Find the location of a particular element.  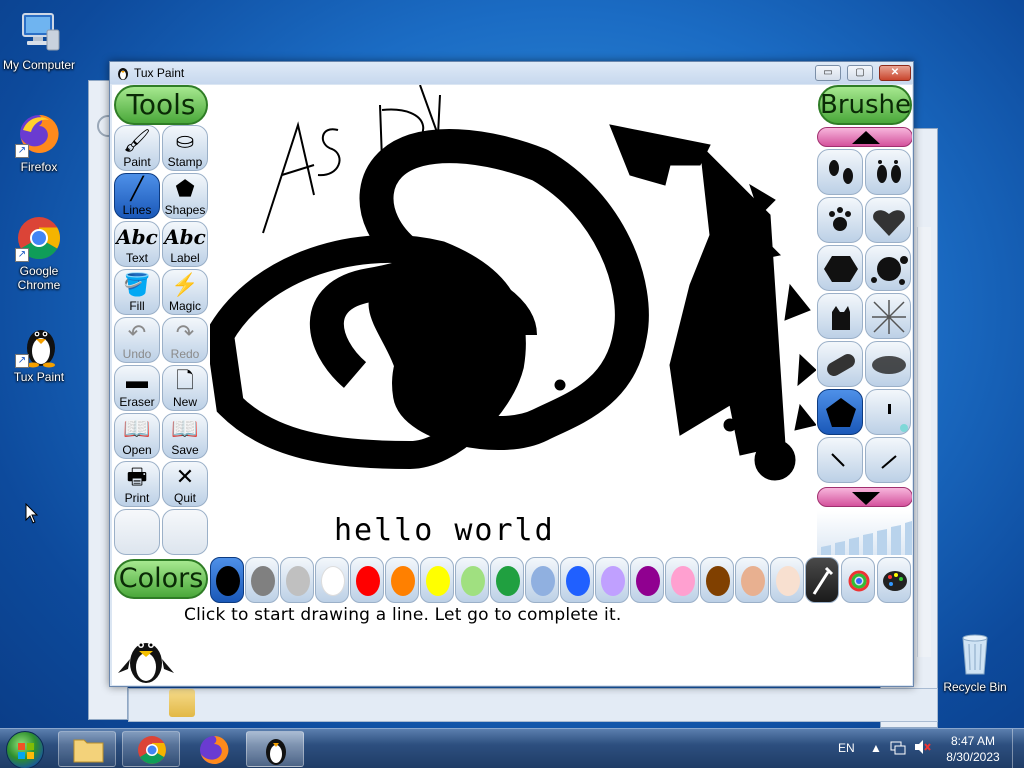

color-swatch-dark-gray is located at coordinates (262, 580).